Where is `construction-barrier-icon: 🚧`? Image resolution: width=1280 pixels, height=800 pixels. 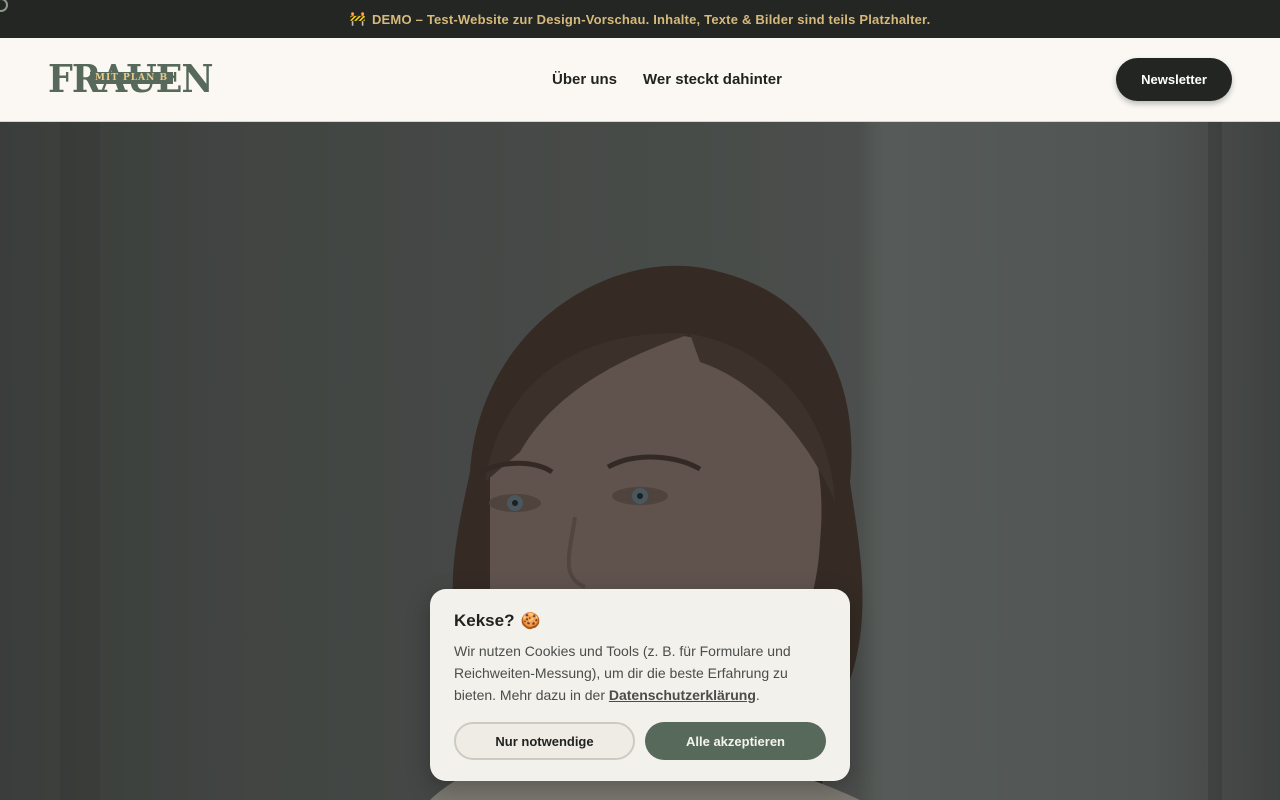 construction-barrier-icon: 🚧 is located at coordinates (357, 18).